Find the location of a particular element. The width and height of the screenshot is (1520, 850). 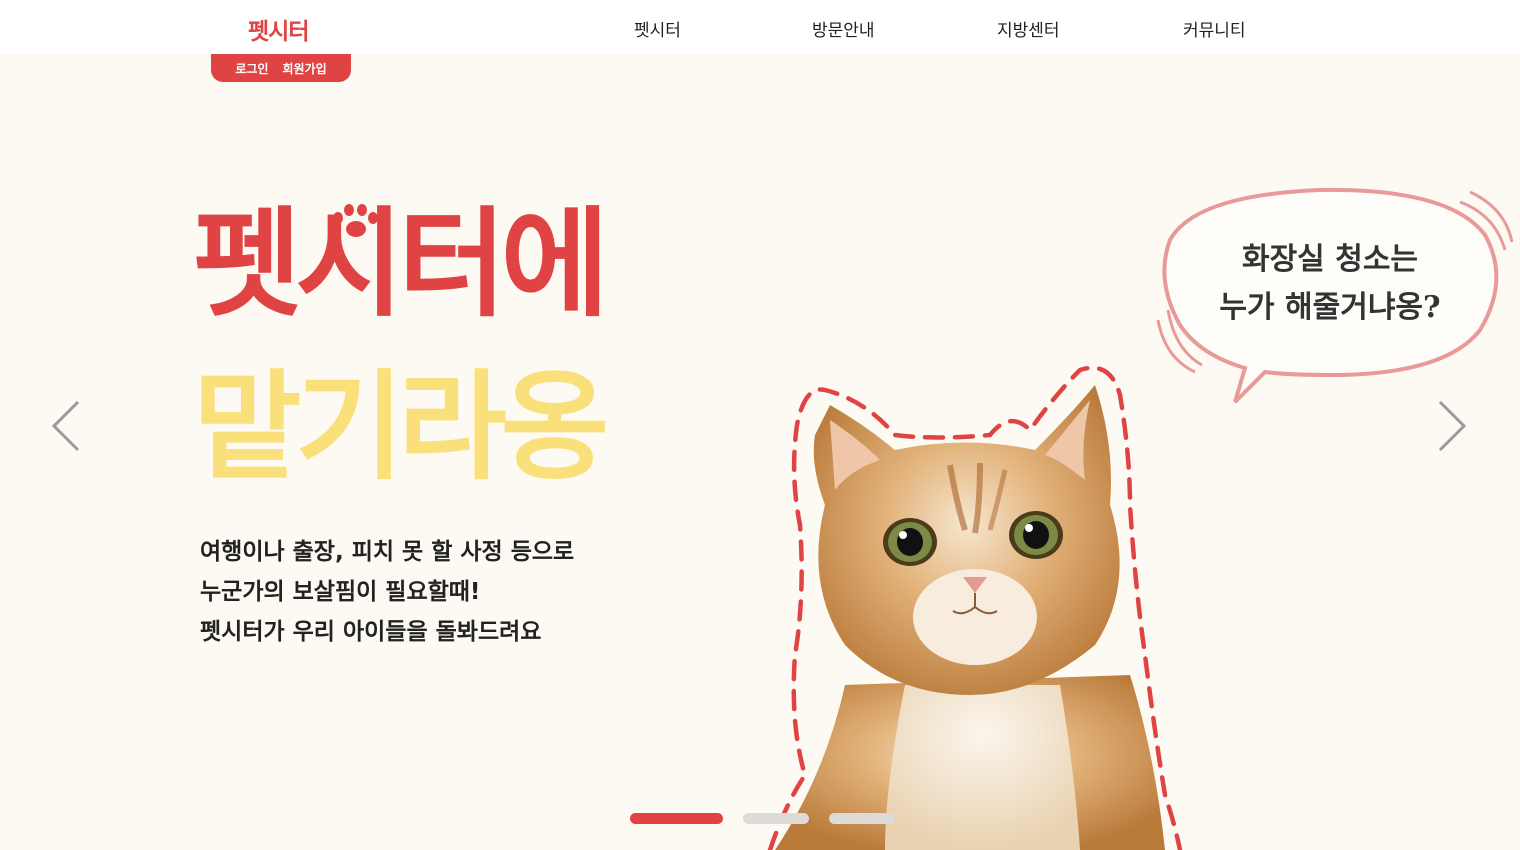

speech-bubble-text: 화장실 청소는 누가 해줄거냐옹? is located at coordinates (1330, 284).